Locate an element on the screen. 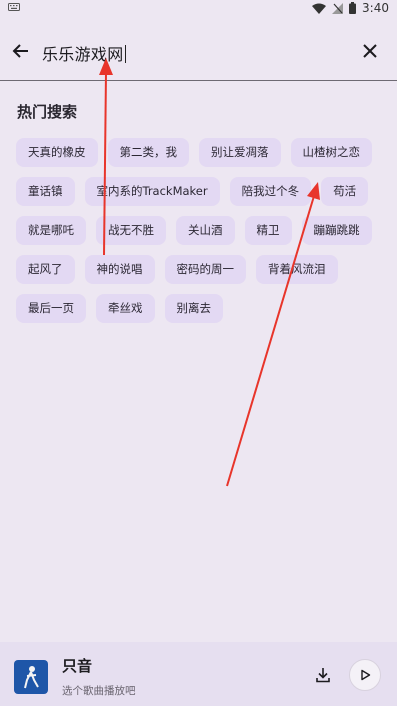  back-button is located at coordinates (21, 51).